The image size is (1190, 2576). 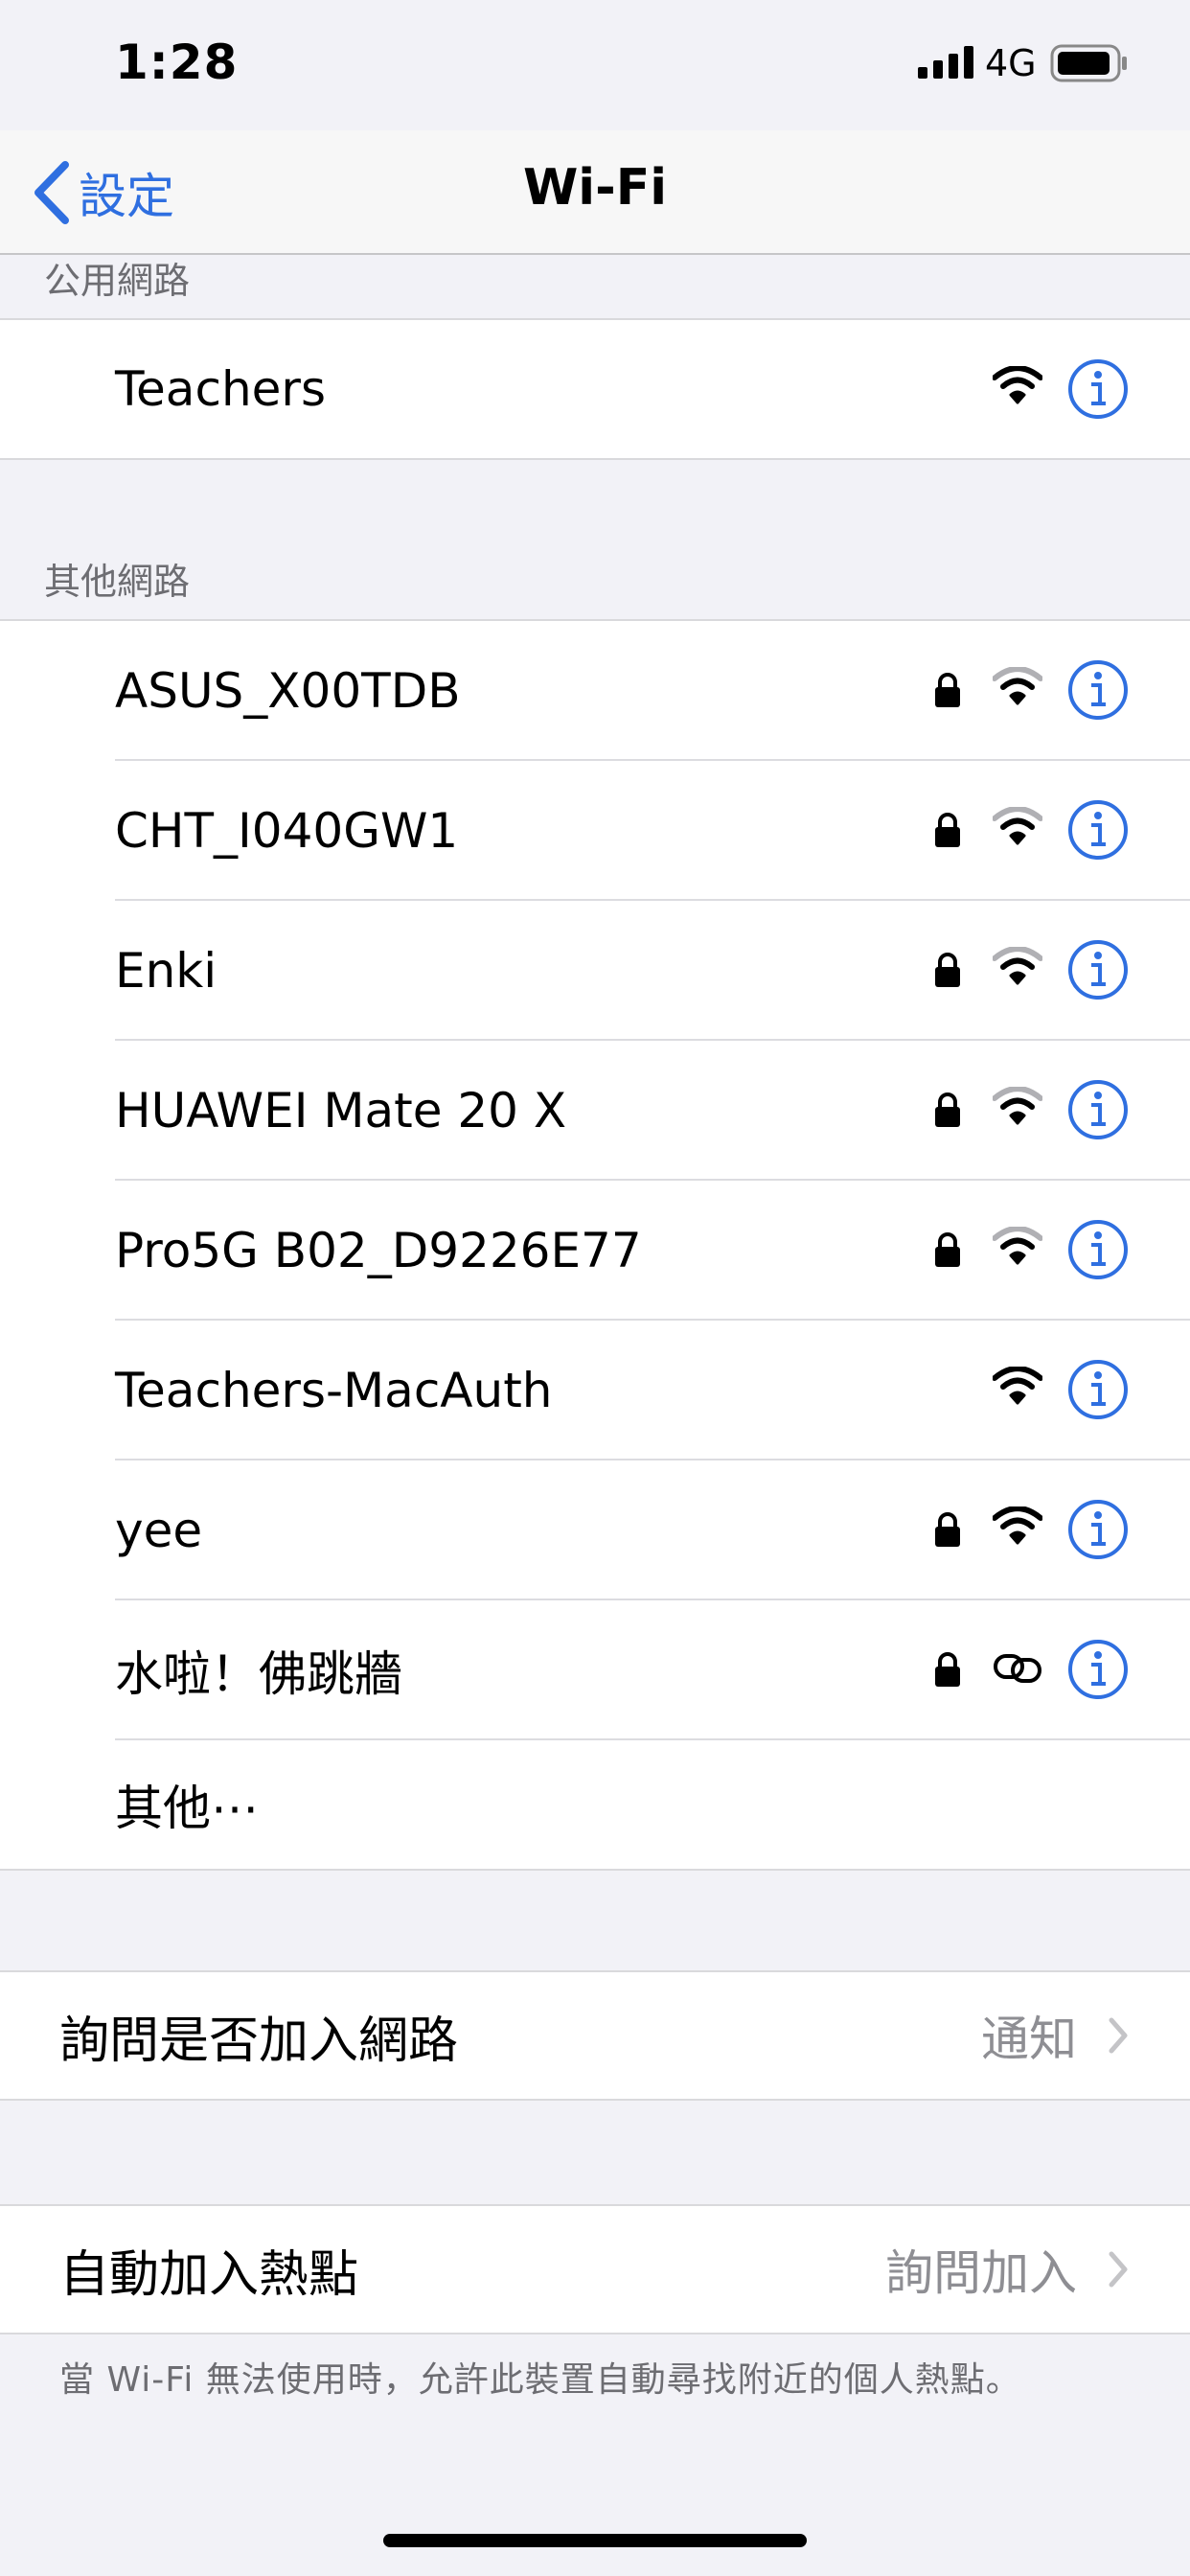 What do you see at coordinates (1089, 63) in the screenshot?
I see `battery-icon` at bounding box center [1089, 63].